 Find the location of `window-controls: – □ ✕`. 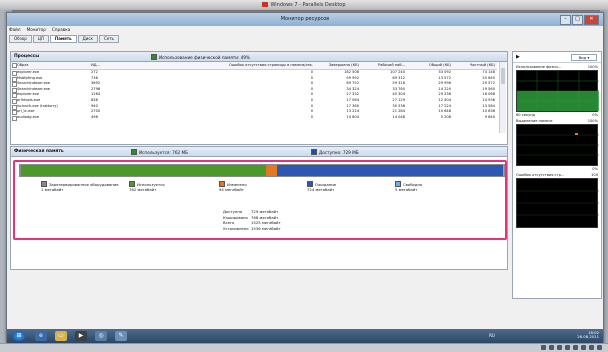

window-controls: – □ ✕ is located at coordinates (579, 20).